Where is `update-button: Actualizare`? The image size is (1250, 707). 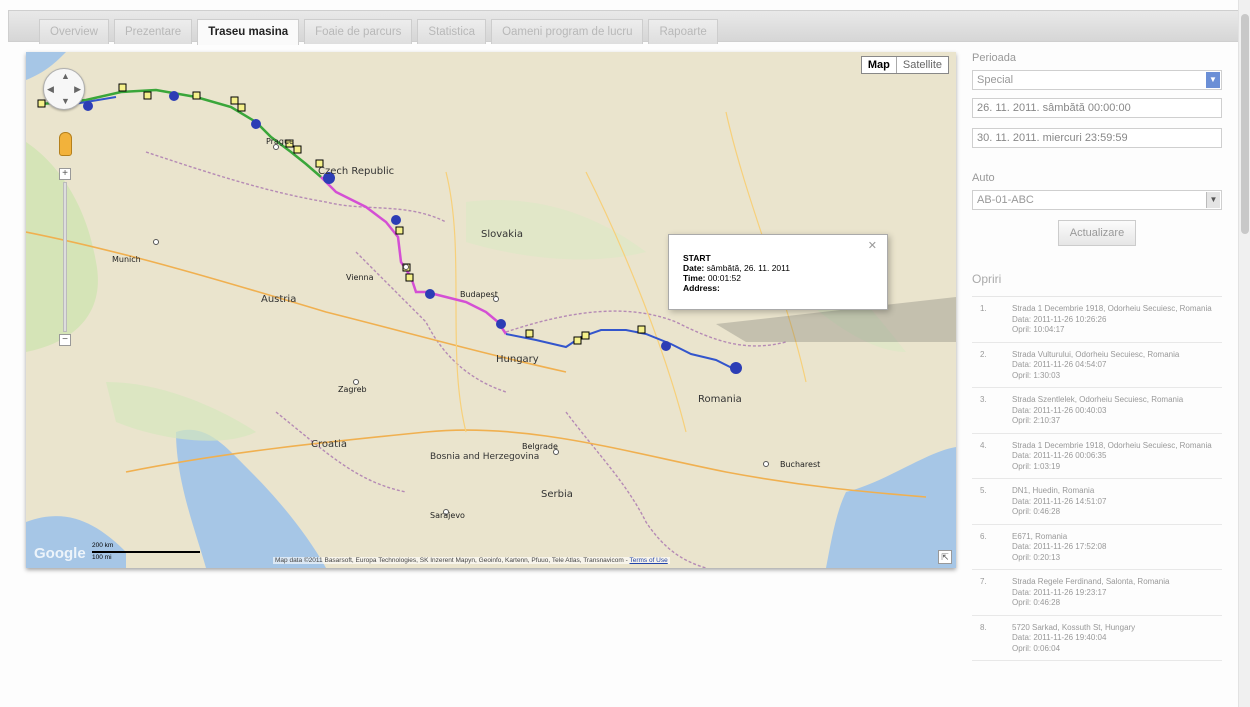 update-button: Actualizare is located at coordinates (1097, 233).